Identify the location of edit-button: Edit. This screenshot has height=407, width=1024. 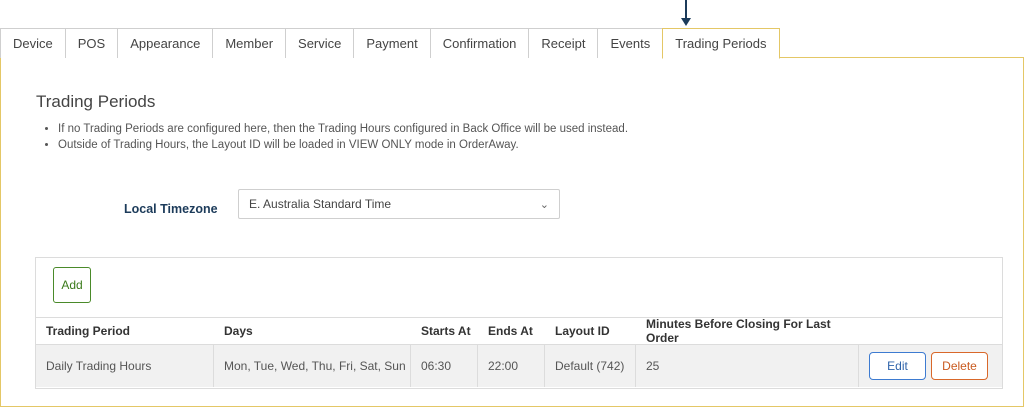
(897, 366).